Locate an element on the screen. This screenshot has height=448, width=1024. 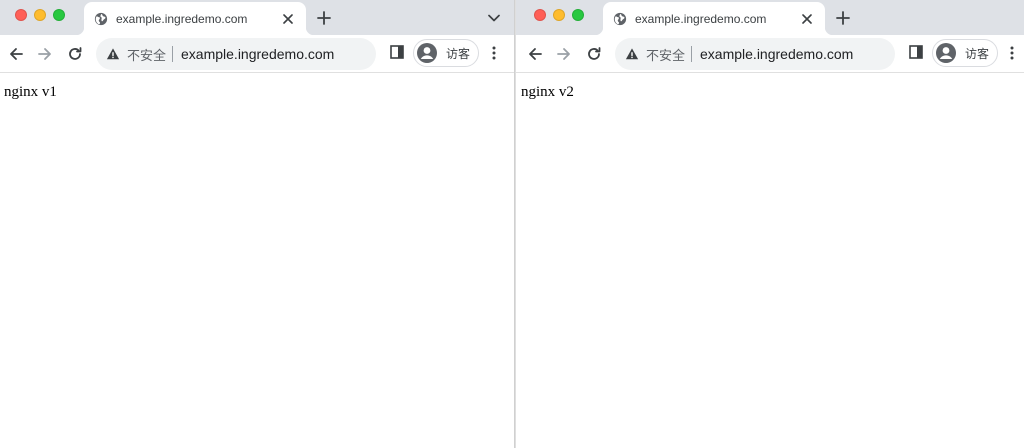
page-body-text: nginx v1 is located at coordinates (30, 92).